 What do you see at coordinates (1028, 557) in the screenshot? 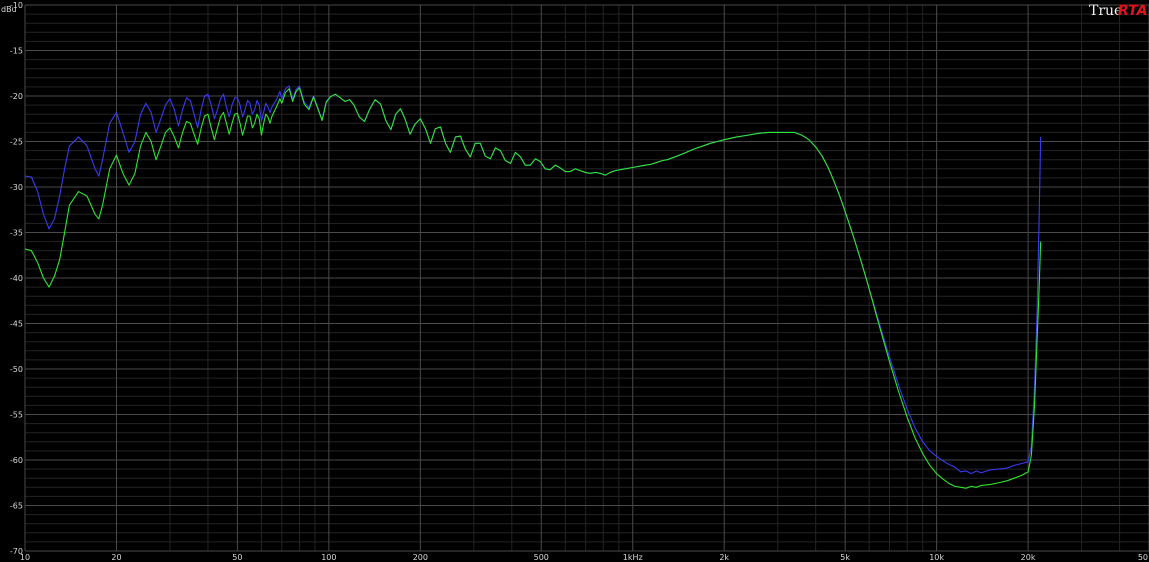
I see `x-tick-label: 20k` at bounding box center [1028, 557].